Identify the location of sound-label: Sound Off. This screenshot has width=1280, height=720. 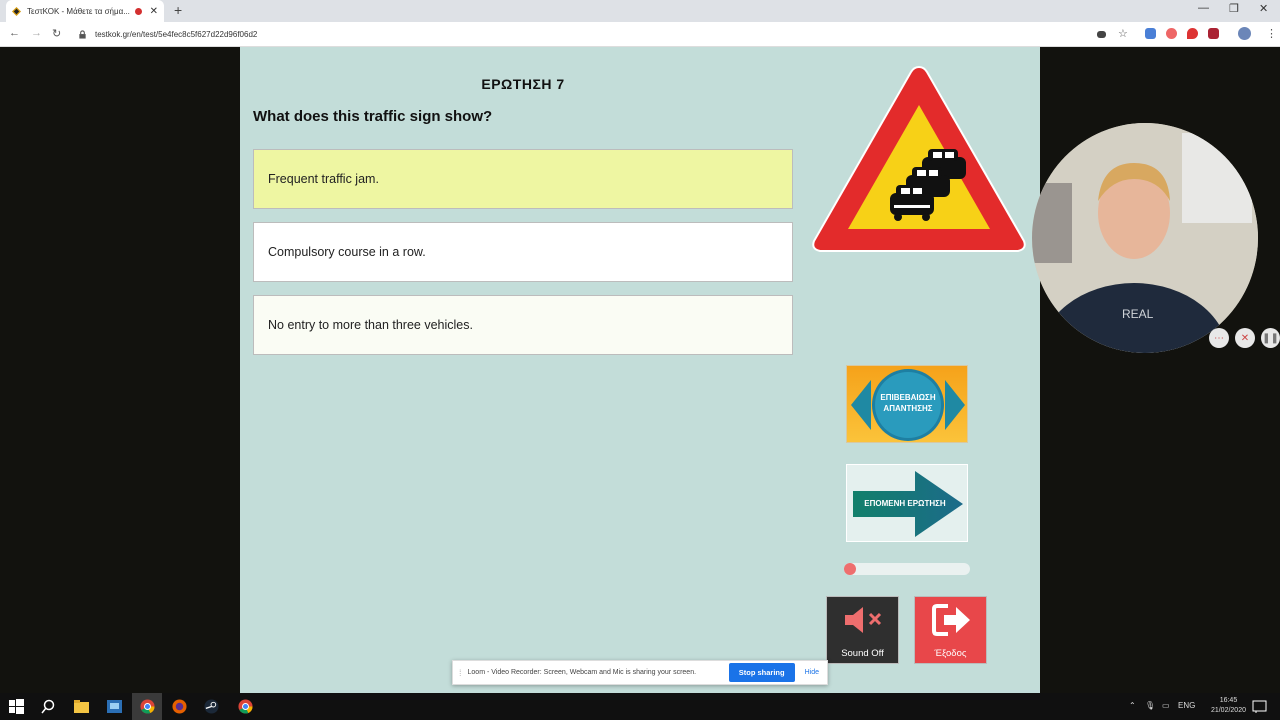
(862, 653).